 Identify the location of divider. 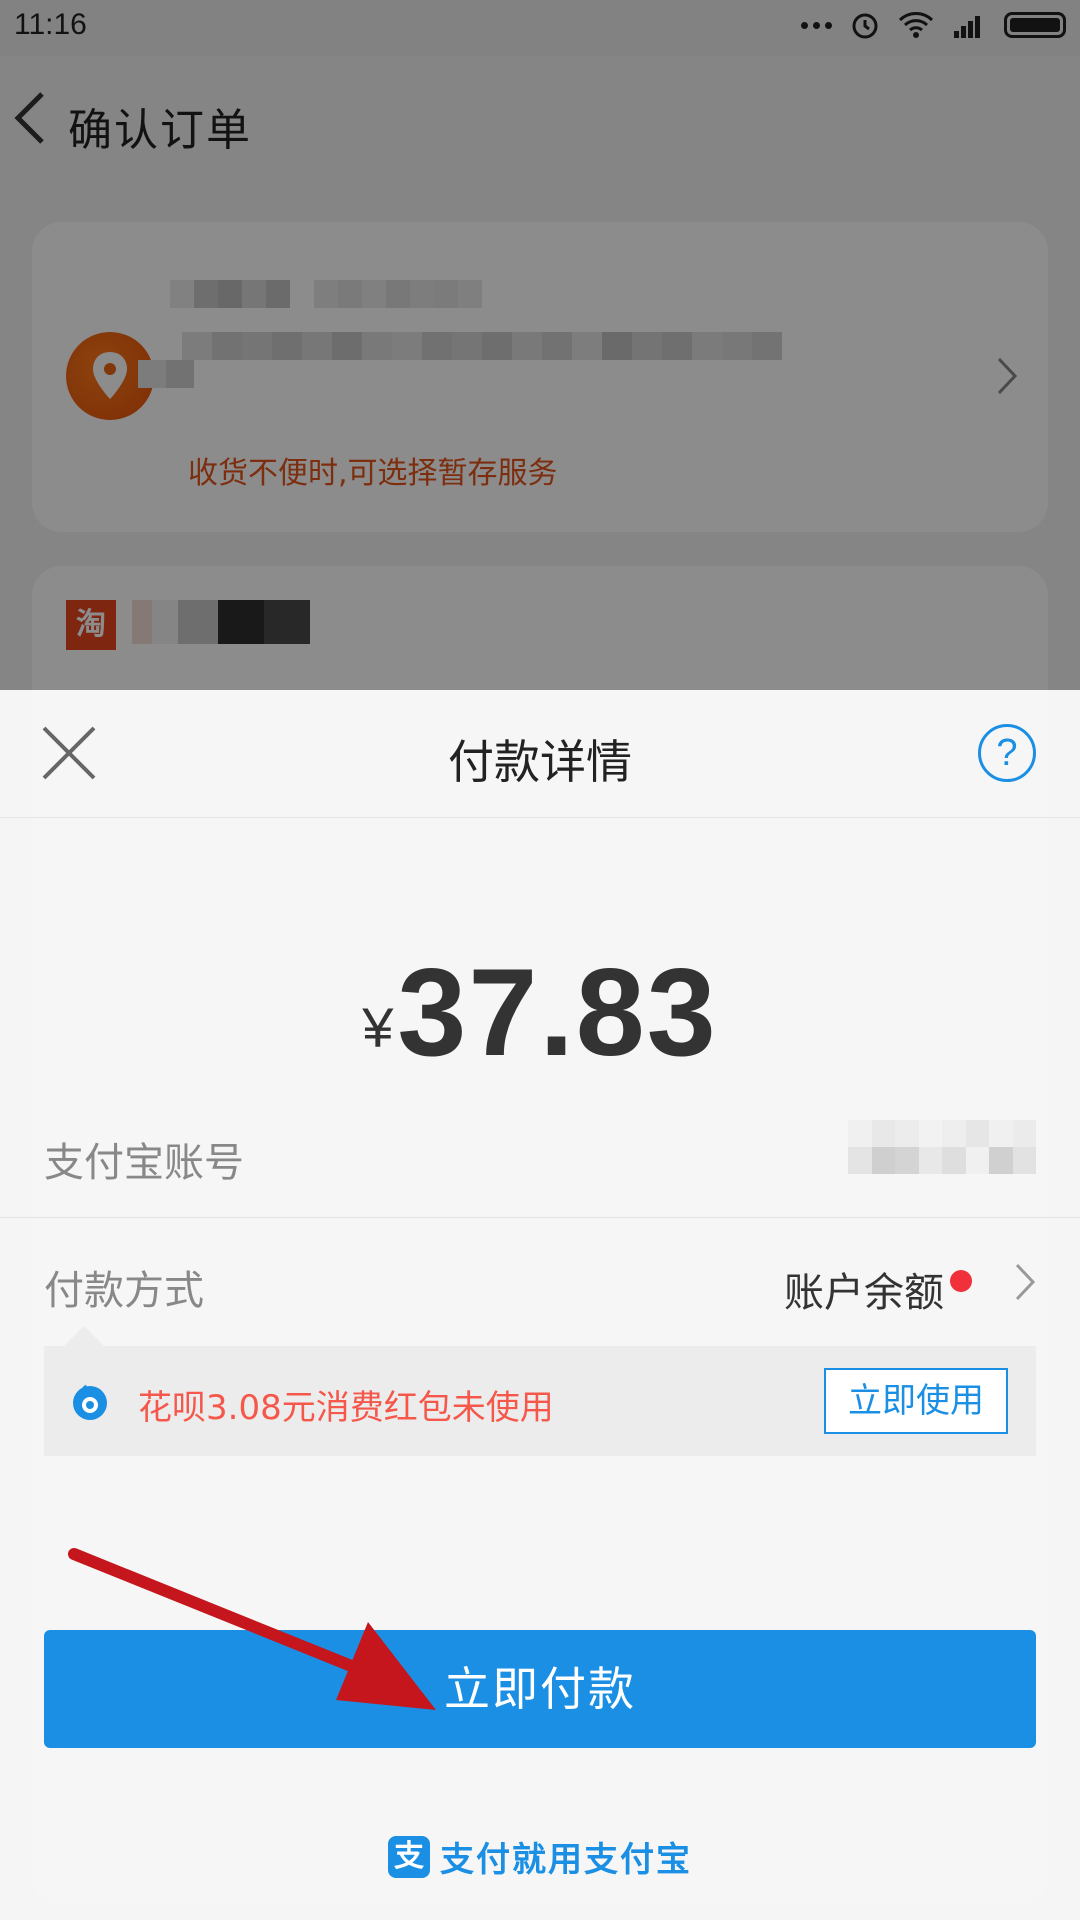
(540, 1217).